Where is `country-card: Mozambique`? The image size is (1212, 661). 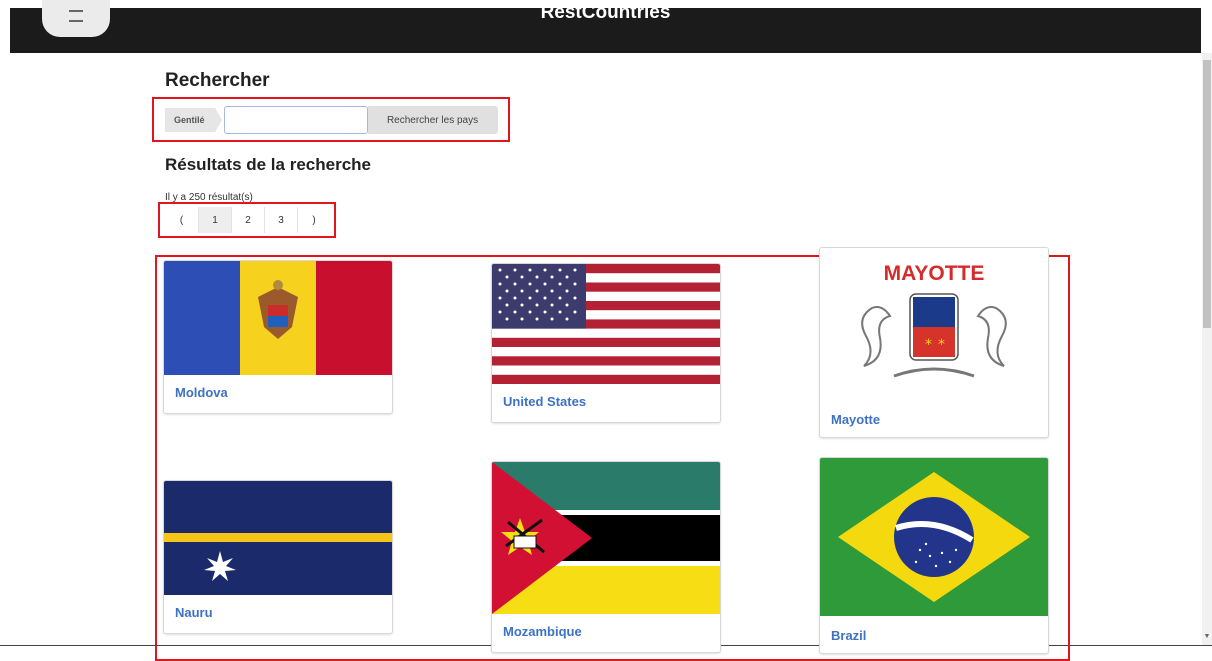 country-card: Mozambique is located at coordinates (606, 557).